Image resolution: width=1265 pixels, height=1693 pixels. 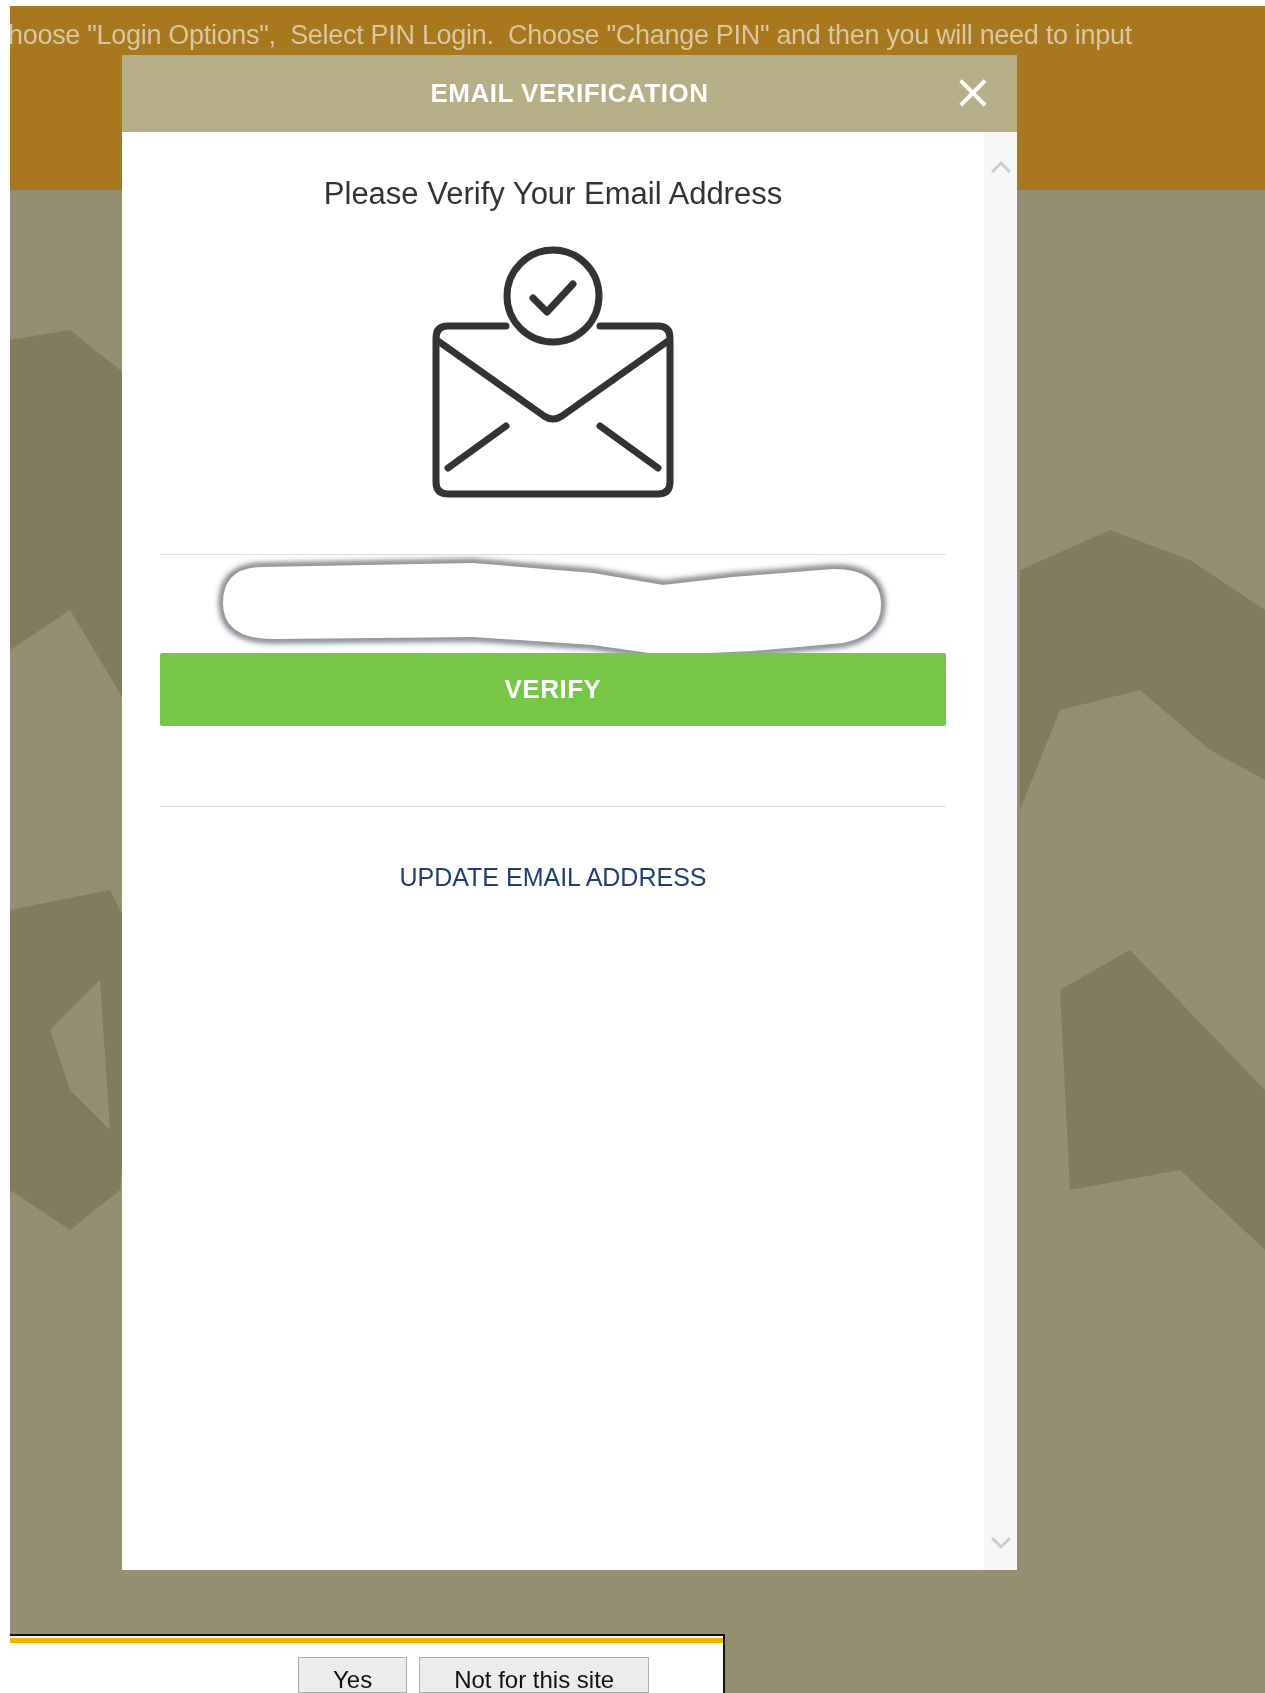 I want to click on prompt-button: Yes, so click(x=353, y=1675).